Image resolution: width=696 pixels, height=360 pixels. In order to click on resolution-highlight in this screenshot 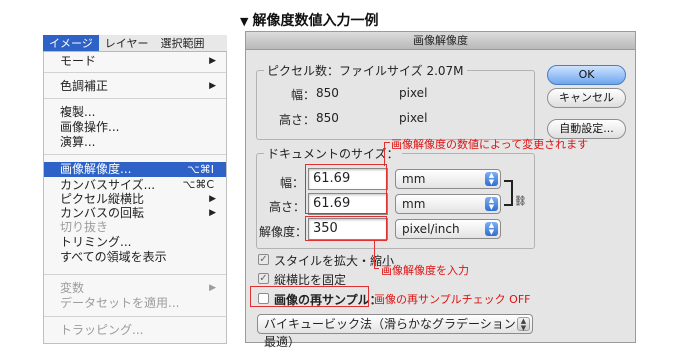, I will do `click(346, 228)`.